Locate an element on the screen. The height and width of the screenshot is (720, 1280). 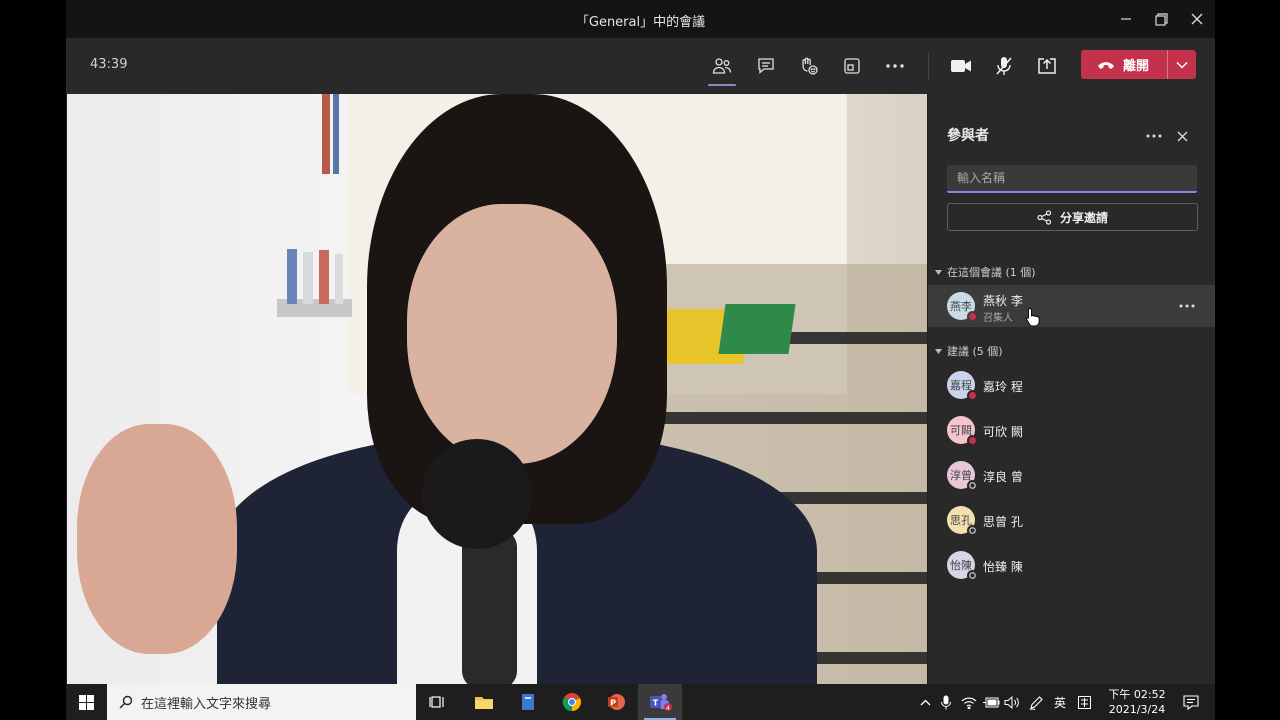
avatar: 怡陳 is located at coordinates (962, 566).